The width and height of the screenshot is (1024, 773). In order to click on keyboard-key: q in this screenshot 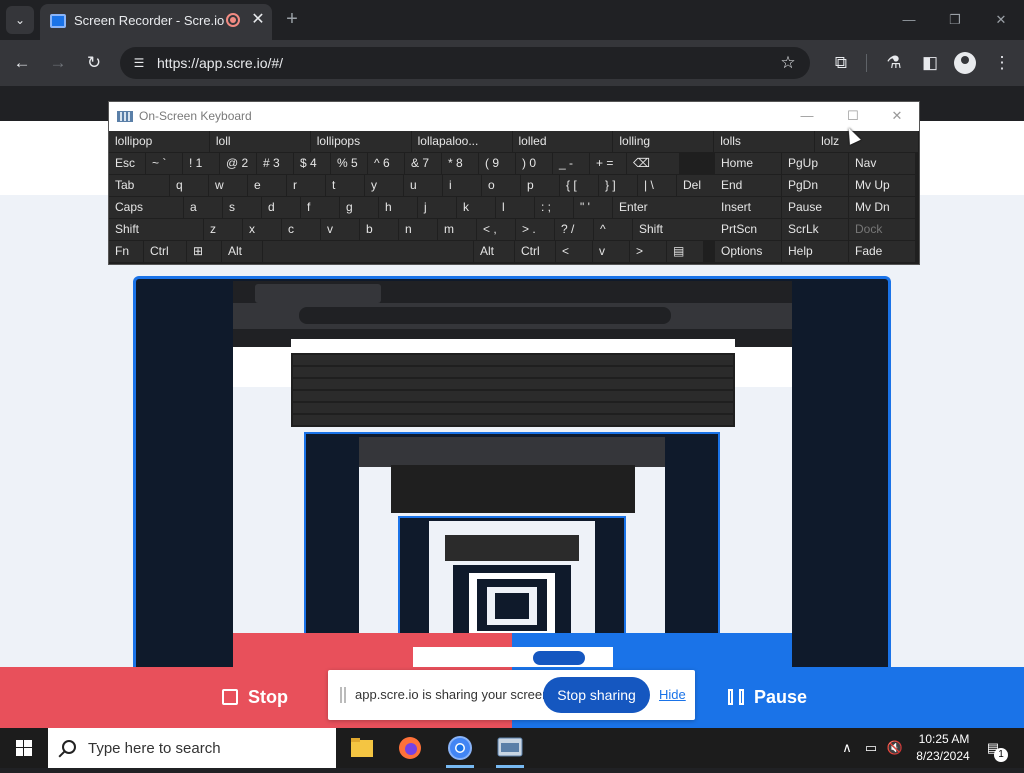, I will do `click(189, 185)`.